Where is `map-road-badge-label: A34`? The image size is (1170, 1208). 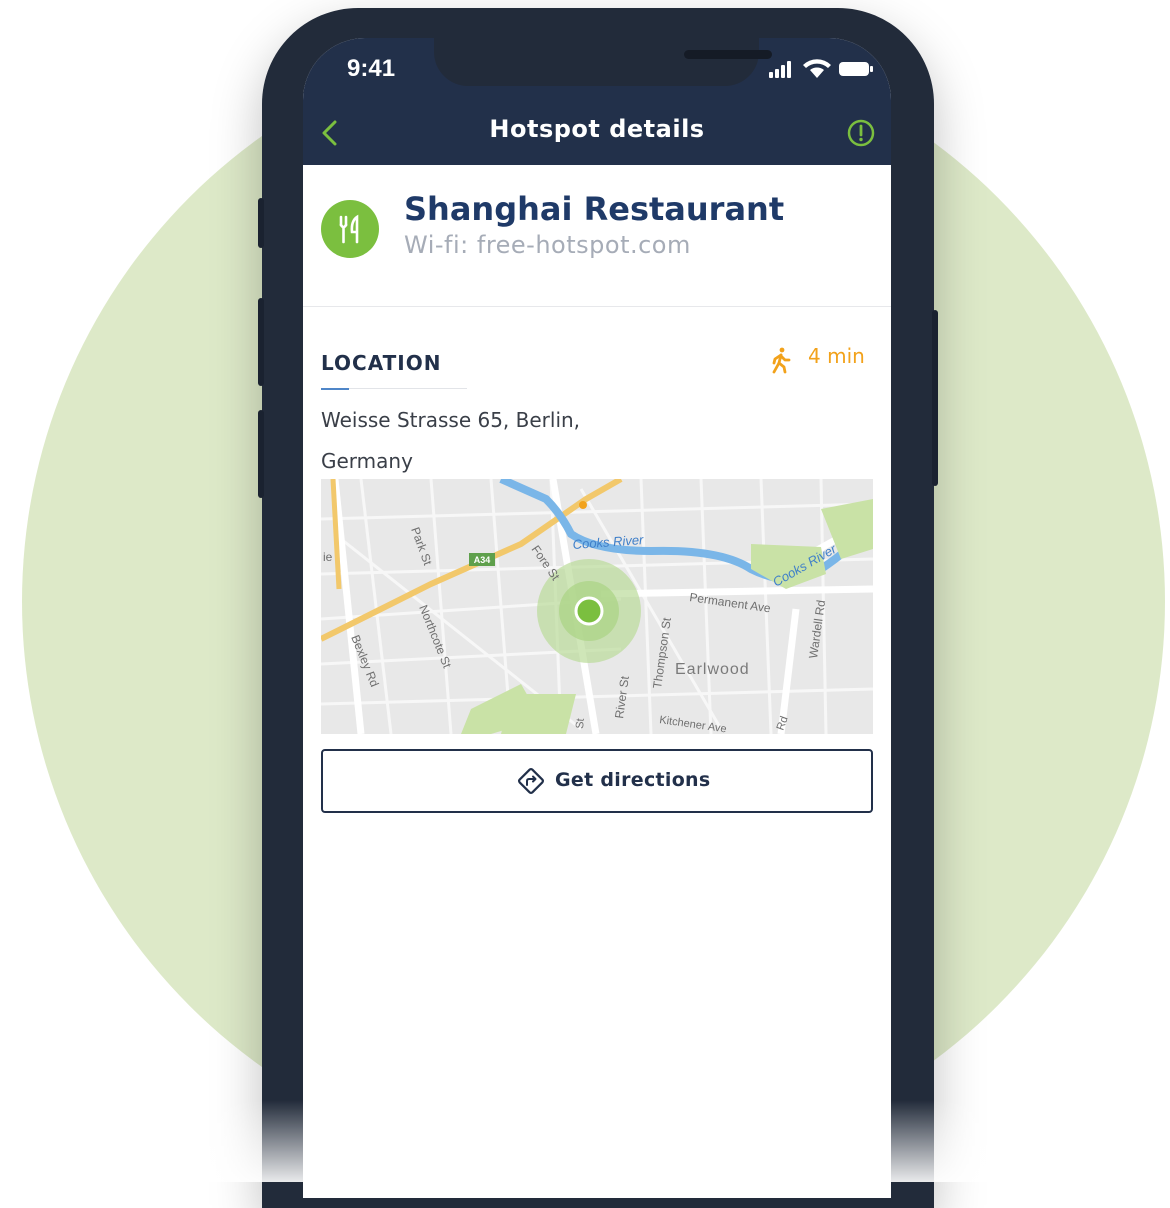
map-road-badge-label: A34 is located at coordinates (482, 560).